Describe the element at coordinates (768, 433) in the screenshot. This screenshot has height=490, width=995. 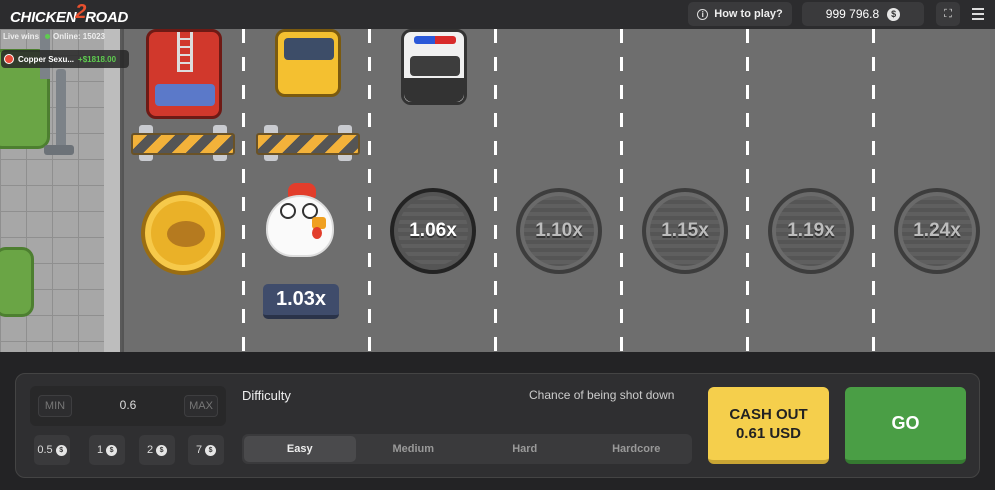
I see `cash-out-amount: 0.61 USD` at that location.